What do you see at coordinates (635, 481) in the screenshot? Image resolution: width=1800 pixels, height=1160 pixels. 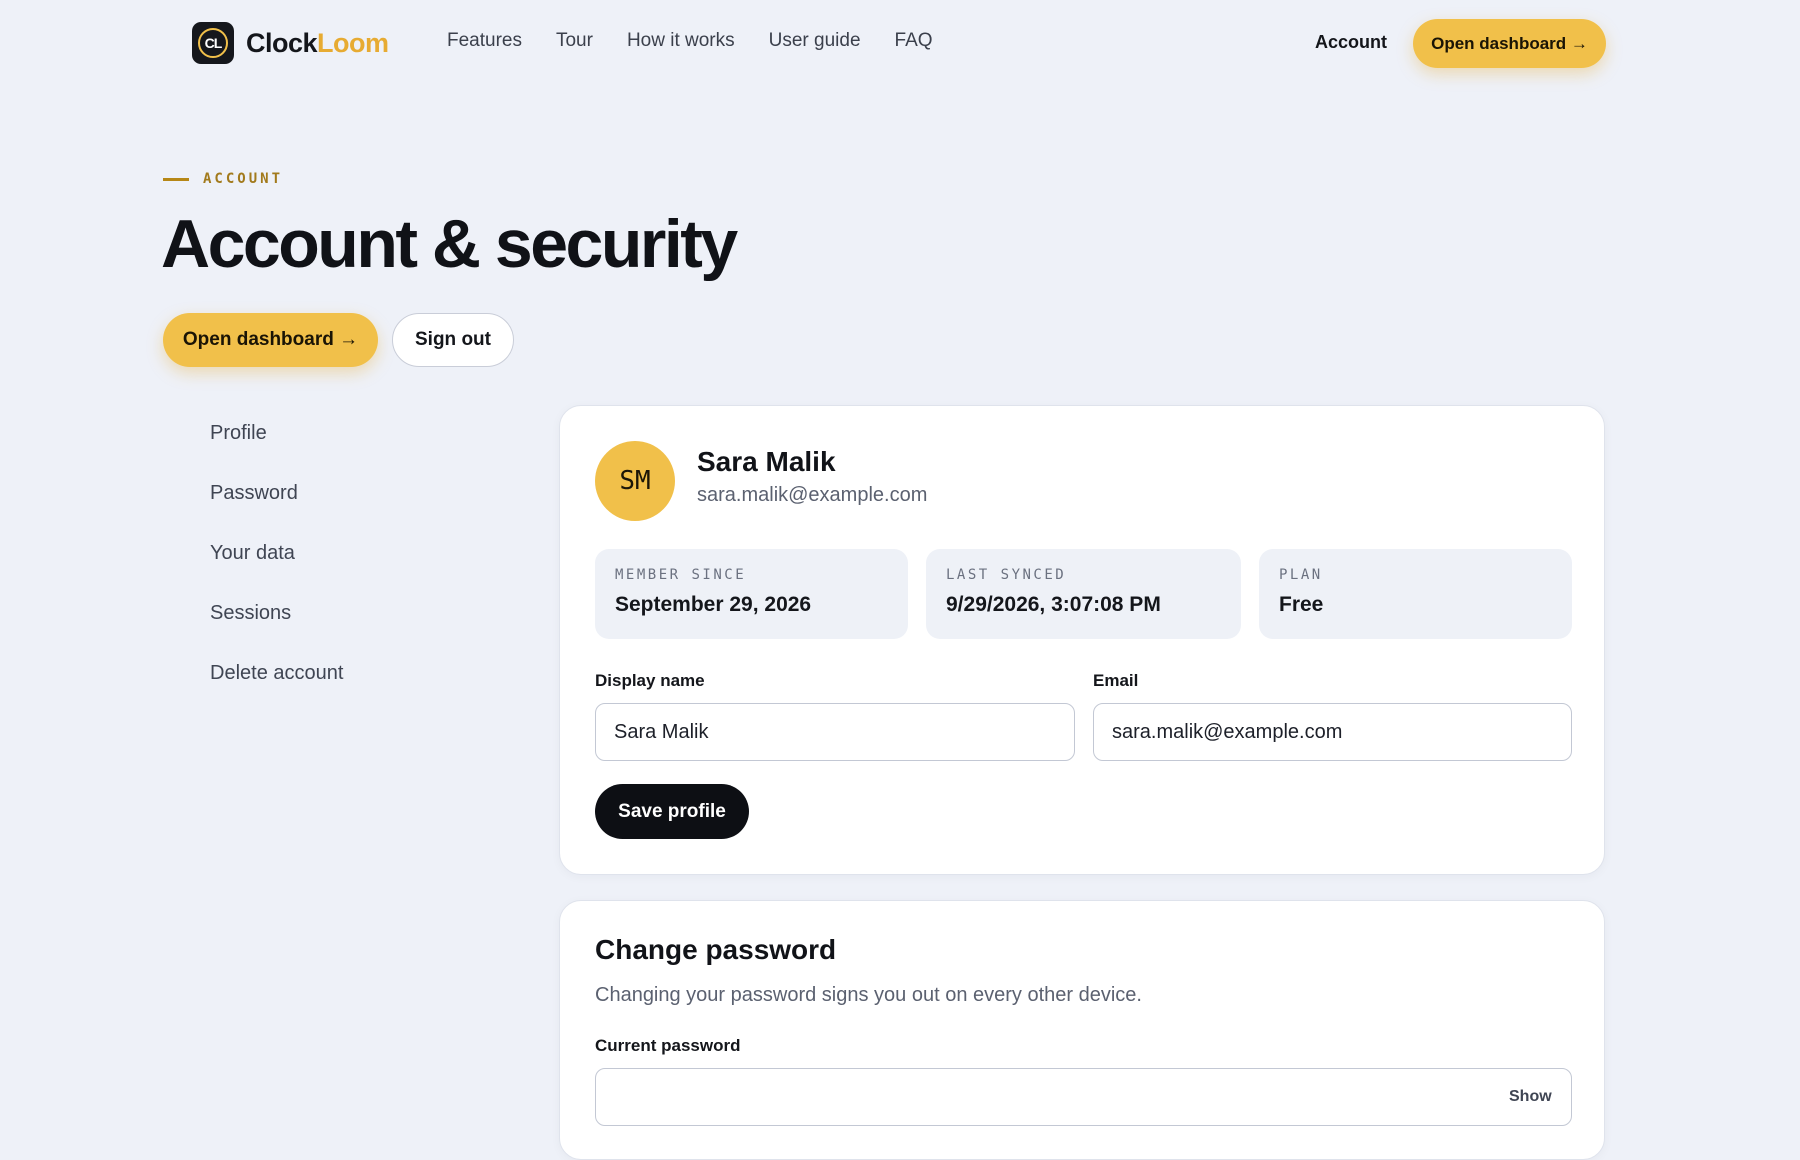 I see `avatar: SM` at bounding box center [635, 481].